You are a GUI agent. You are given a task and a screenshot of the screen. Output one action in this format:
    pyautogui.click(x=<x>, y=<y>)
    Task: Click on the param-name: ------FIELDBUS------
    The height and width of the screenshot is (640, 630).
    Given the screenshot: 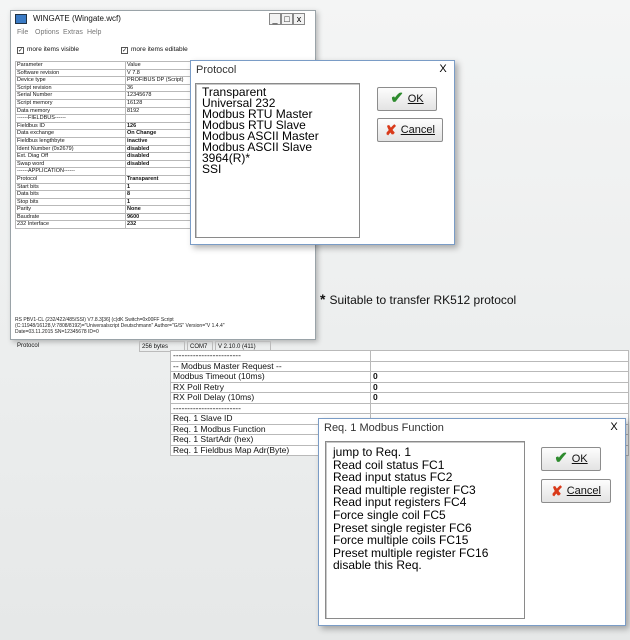 What is the action you would take?
    pyautogui.click(x=70, y=118)
    